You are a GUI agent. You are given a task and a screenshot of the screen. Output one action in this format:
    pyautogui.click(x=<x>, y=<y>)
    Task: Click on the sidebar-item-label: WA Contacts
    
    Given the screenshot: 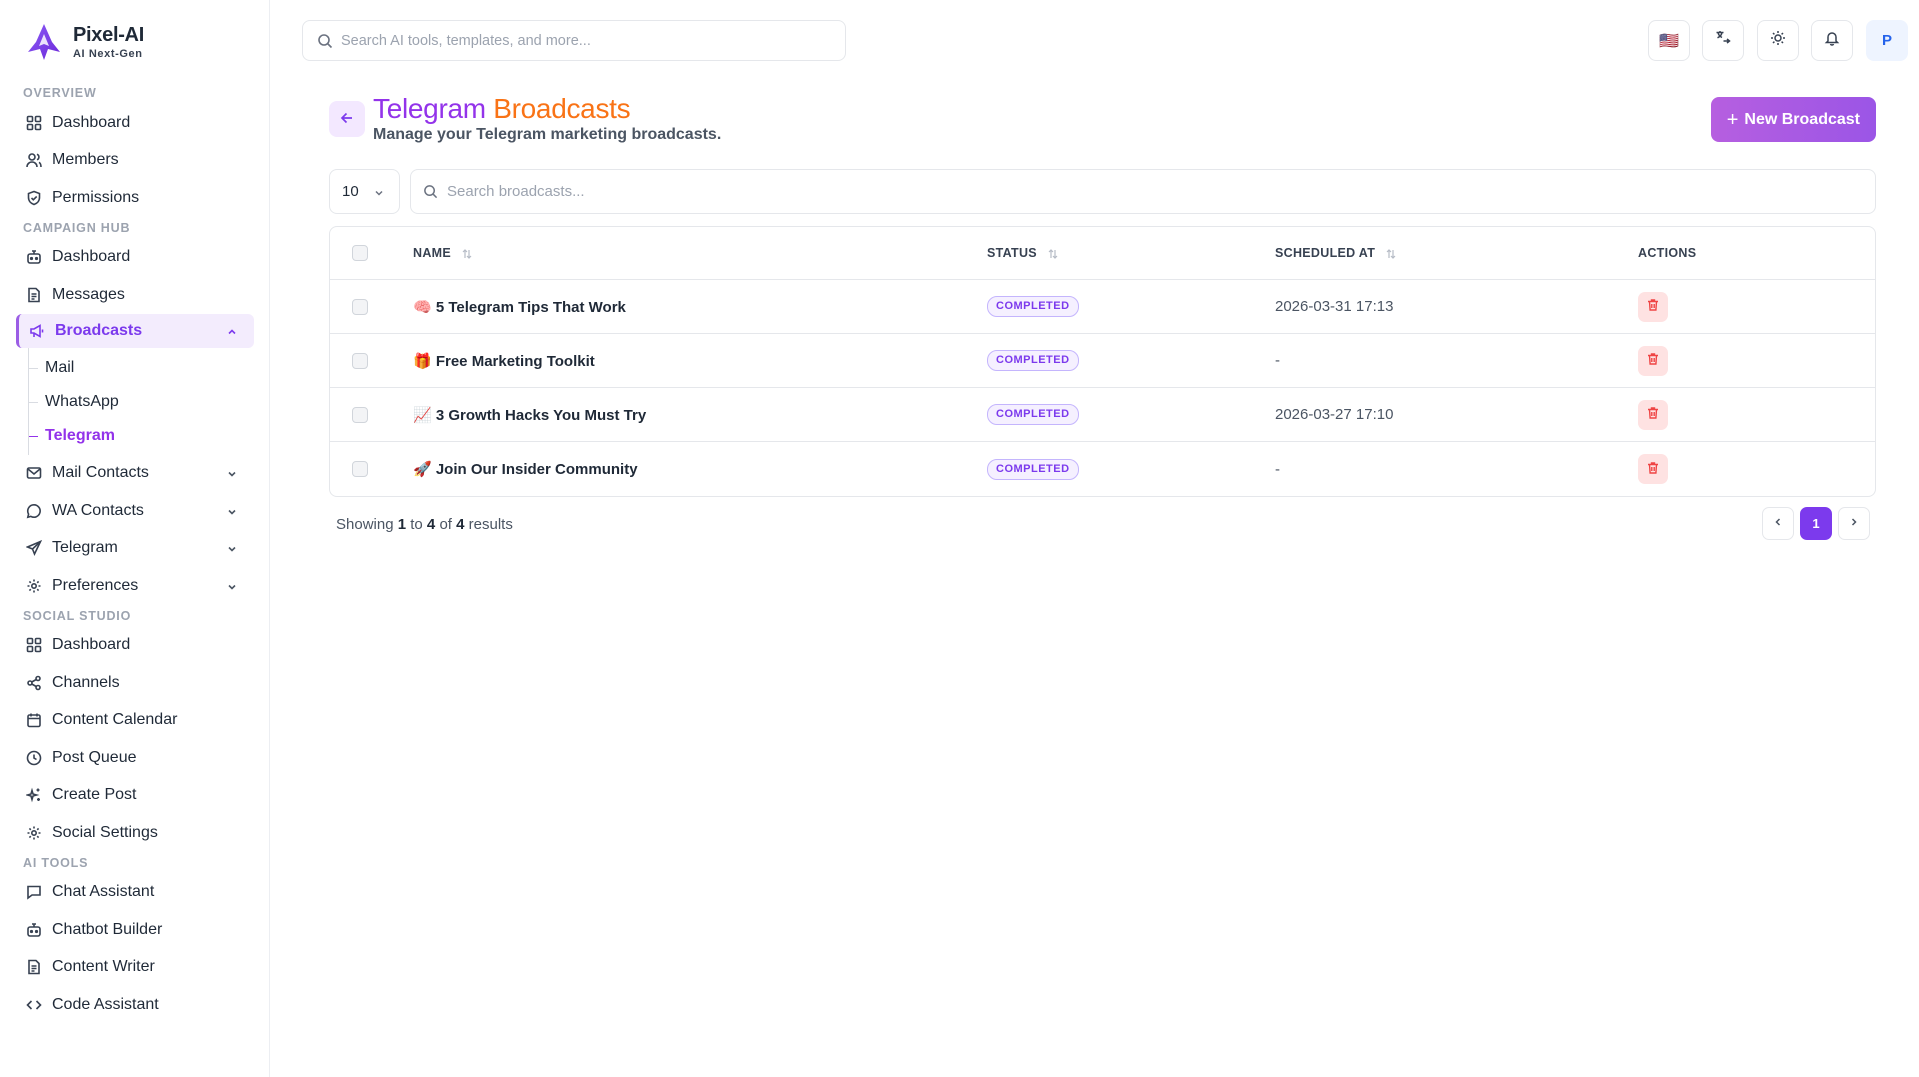 What is the action you would take?
    pyautogui.click(x=98, y=510)
    